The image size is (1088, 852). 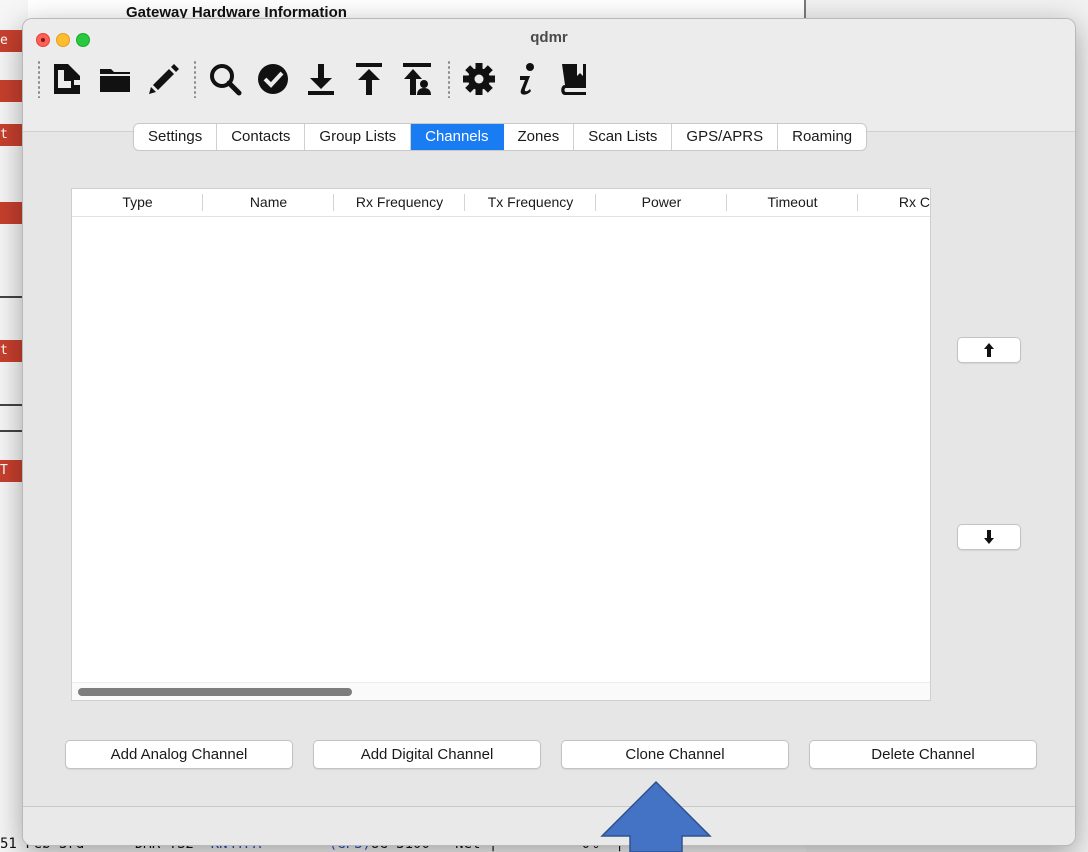 What do you see at coordinates (725, 137) in the screenshot?
I see `tab-gps-aprs: GPS/APRS` at bounding box center [725, 137].